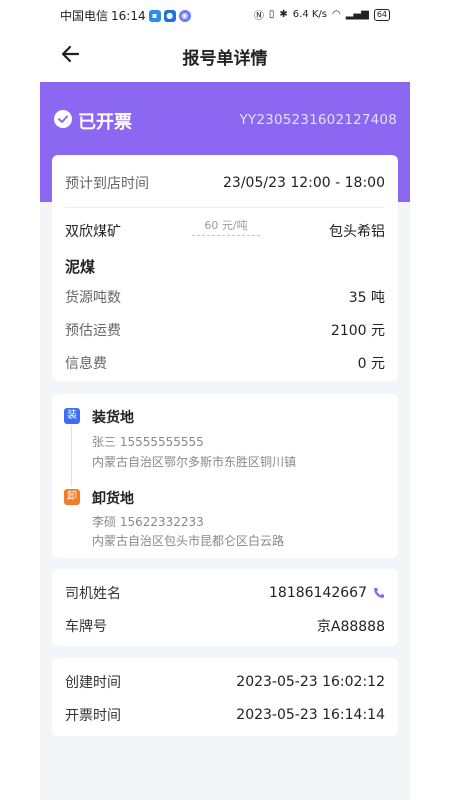 The height and width of the screenshot is (800, 450). Describe the element at coordinates (357, 232) in the screenshot. I see `route-to: 包头希铝` at that location.